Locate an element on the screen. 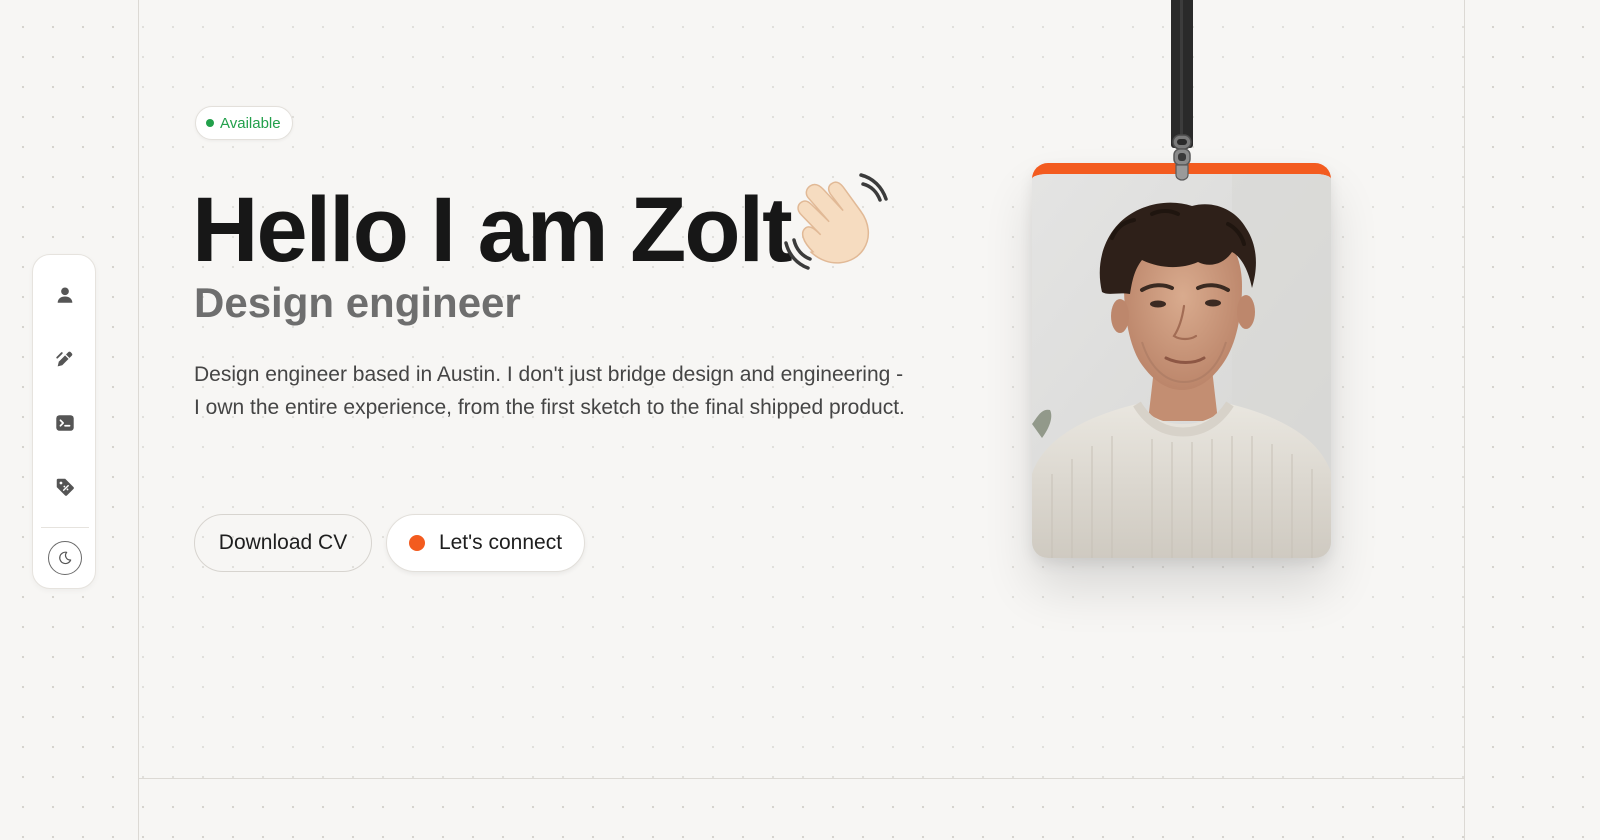  theme-toggle-button is located at coordinates (65, 558).